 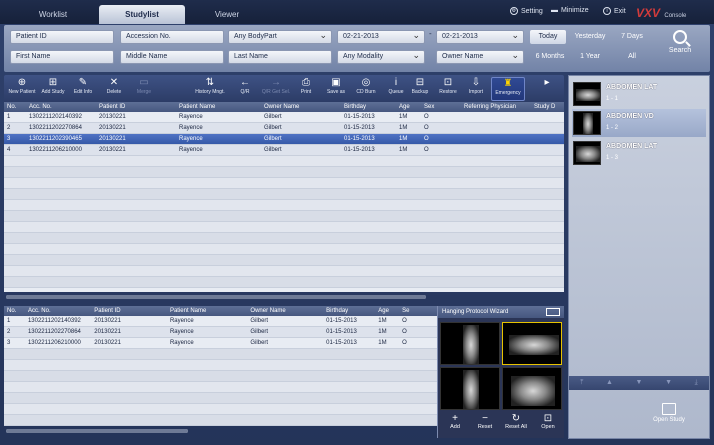 I want to click on tab-worklist: Worklist, so click(x=53, y=14).